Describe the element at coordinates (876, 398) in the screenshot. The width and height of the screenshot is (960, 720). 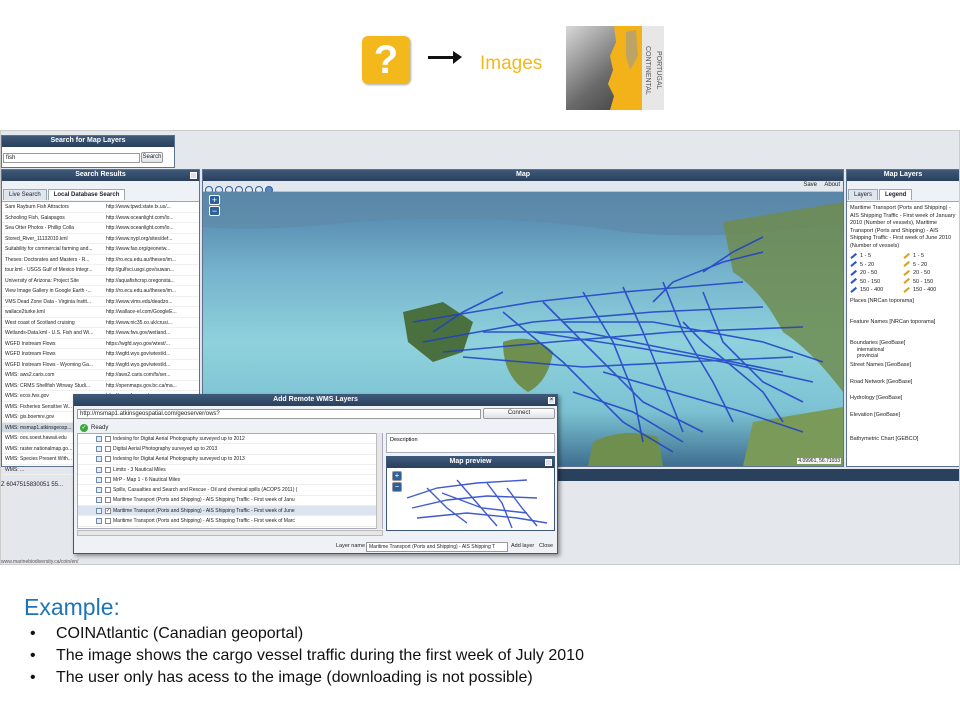
I see `legend-hydrology: Hydrology [GeoBase]` at that location.